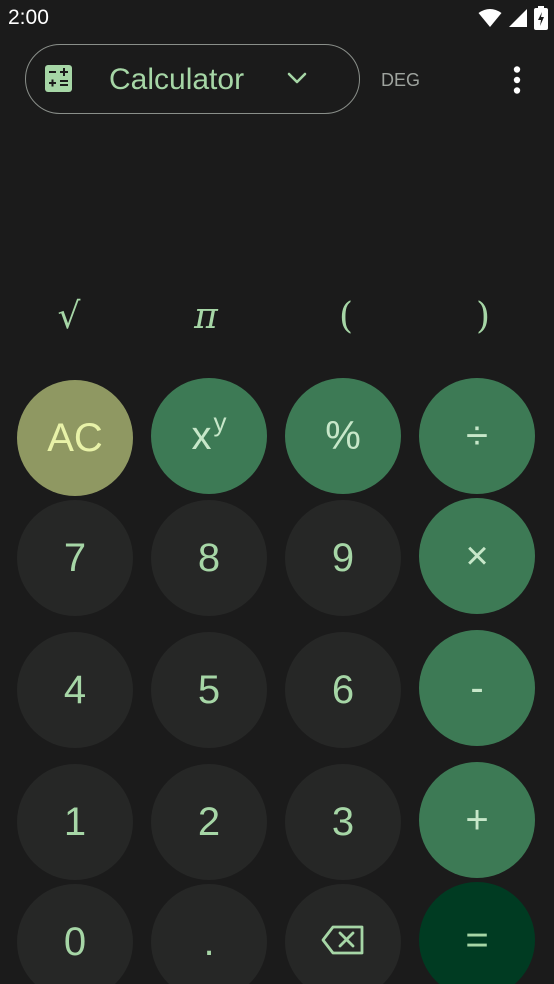  Describe the element at coordinates (477, 436) in the screenshot. I see `divide-button: ÷` at that location.